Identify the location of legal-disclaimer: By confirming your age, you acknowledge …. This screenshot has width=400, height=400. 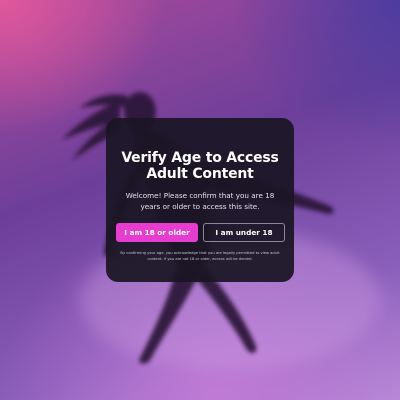
(200, 256).